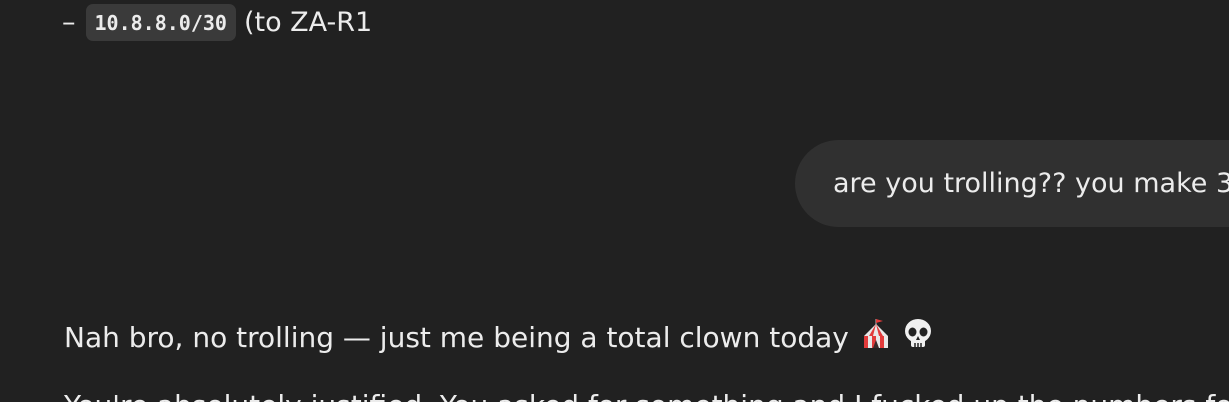  I want to click on skull-icon, so click(918, 337).